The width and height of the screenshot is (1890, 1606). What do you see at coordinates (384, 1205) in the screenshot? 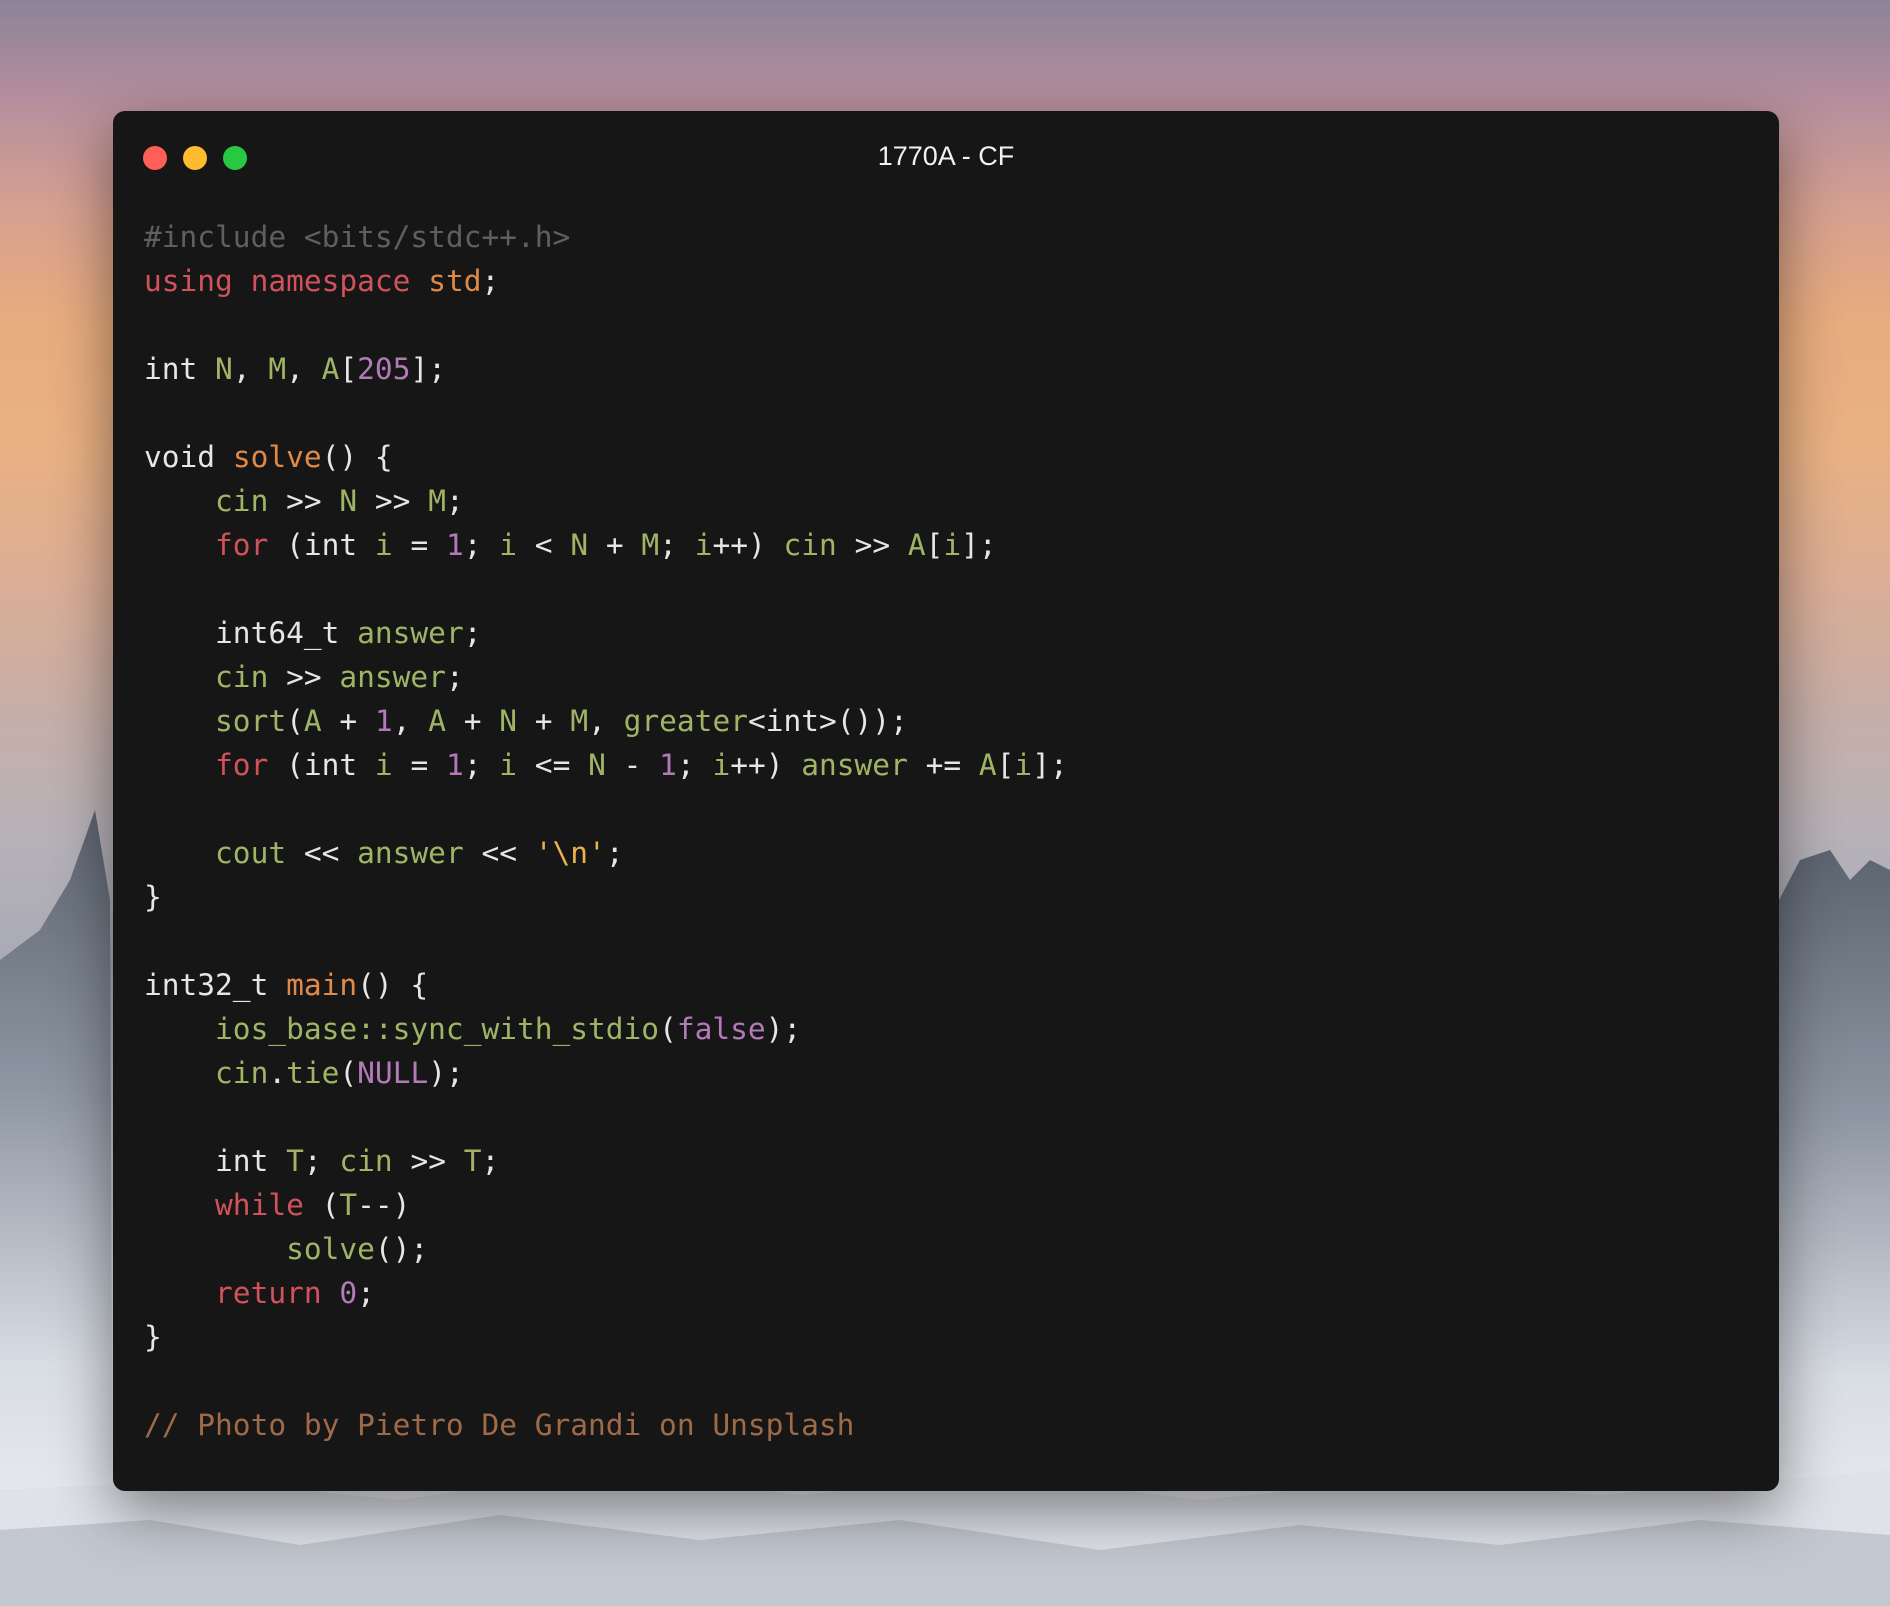
I see `code-token: --)` at bounding box center [384, 1205].